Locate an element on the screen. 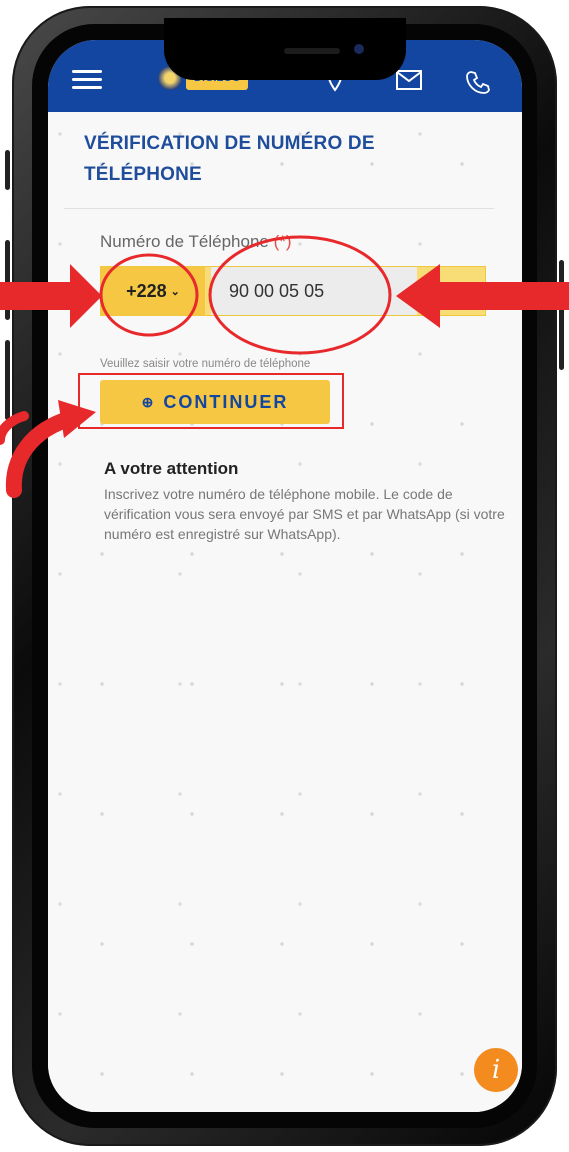  attention-title: A votre attention is located at coordinates (171, 468).